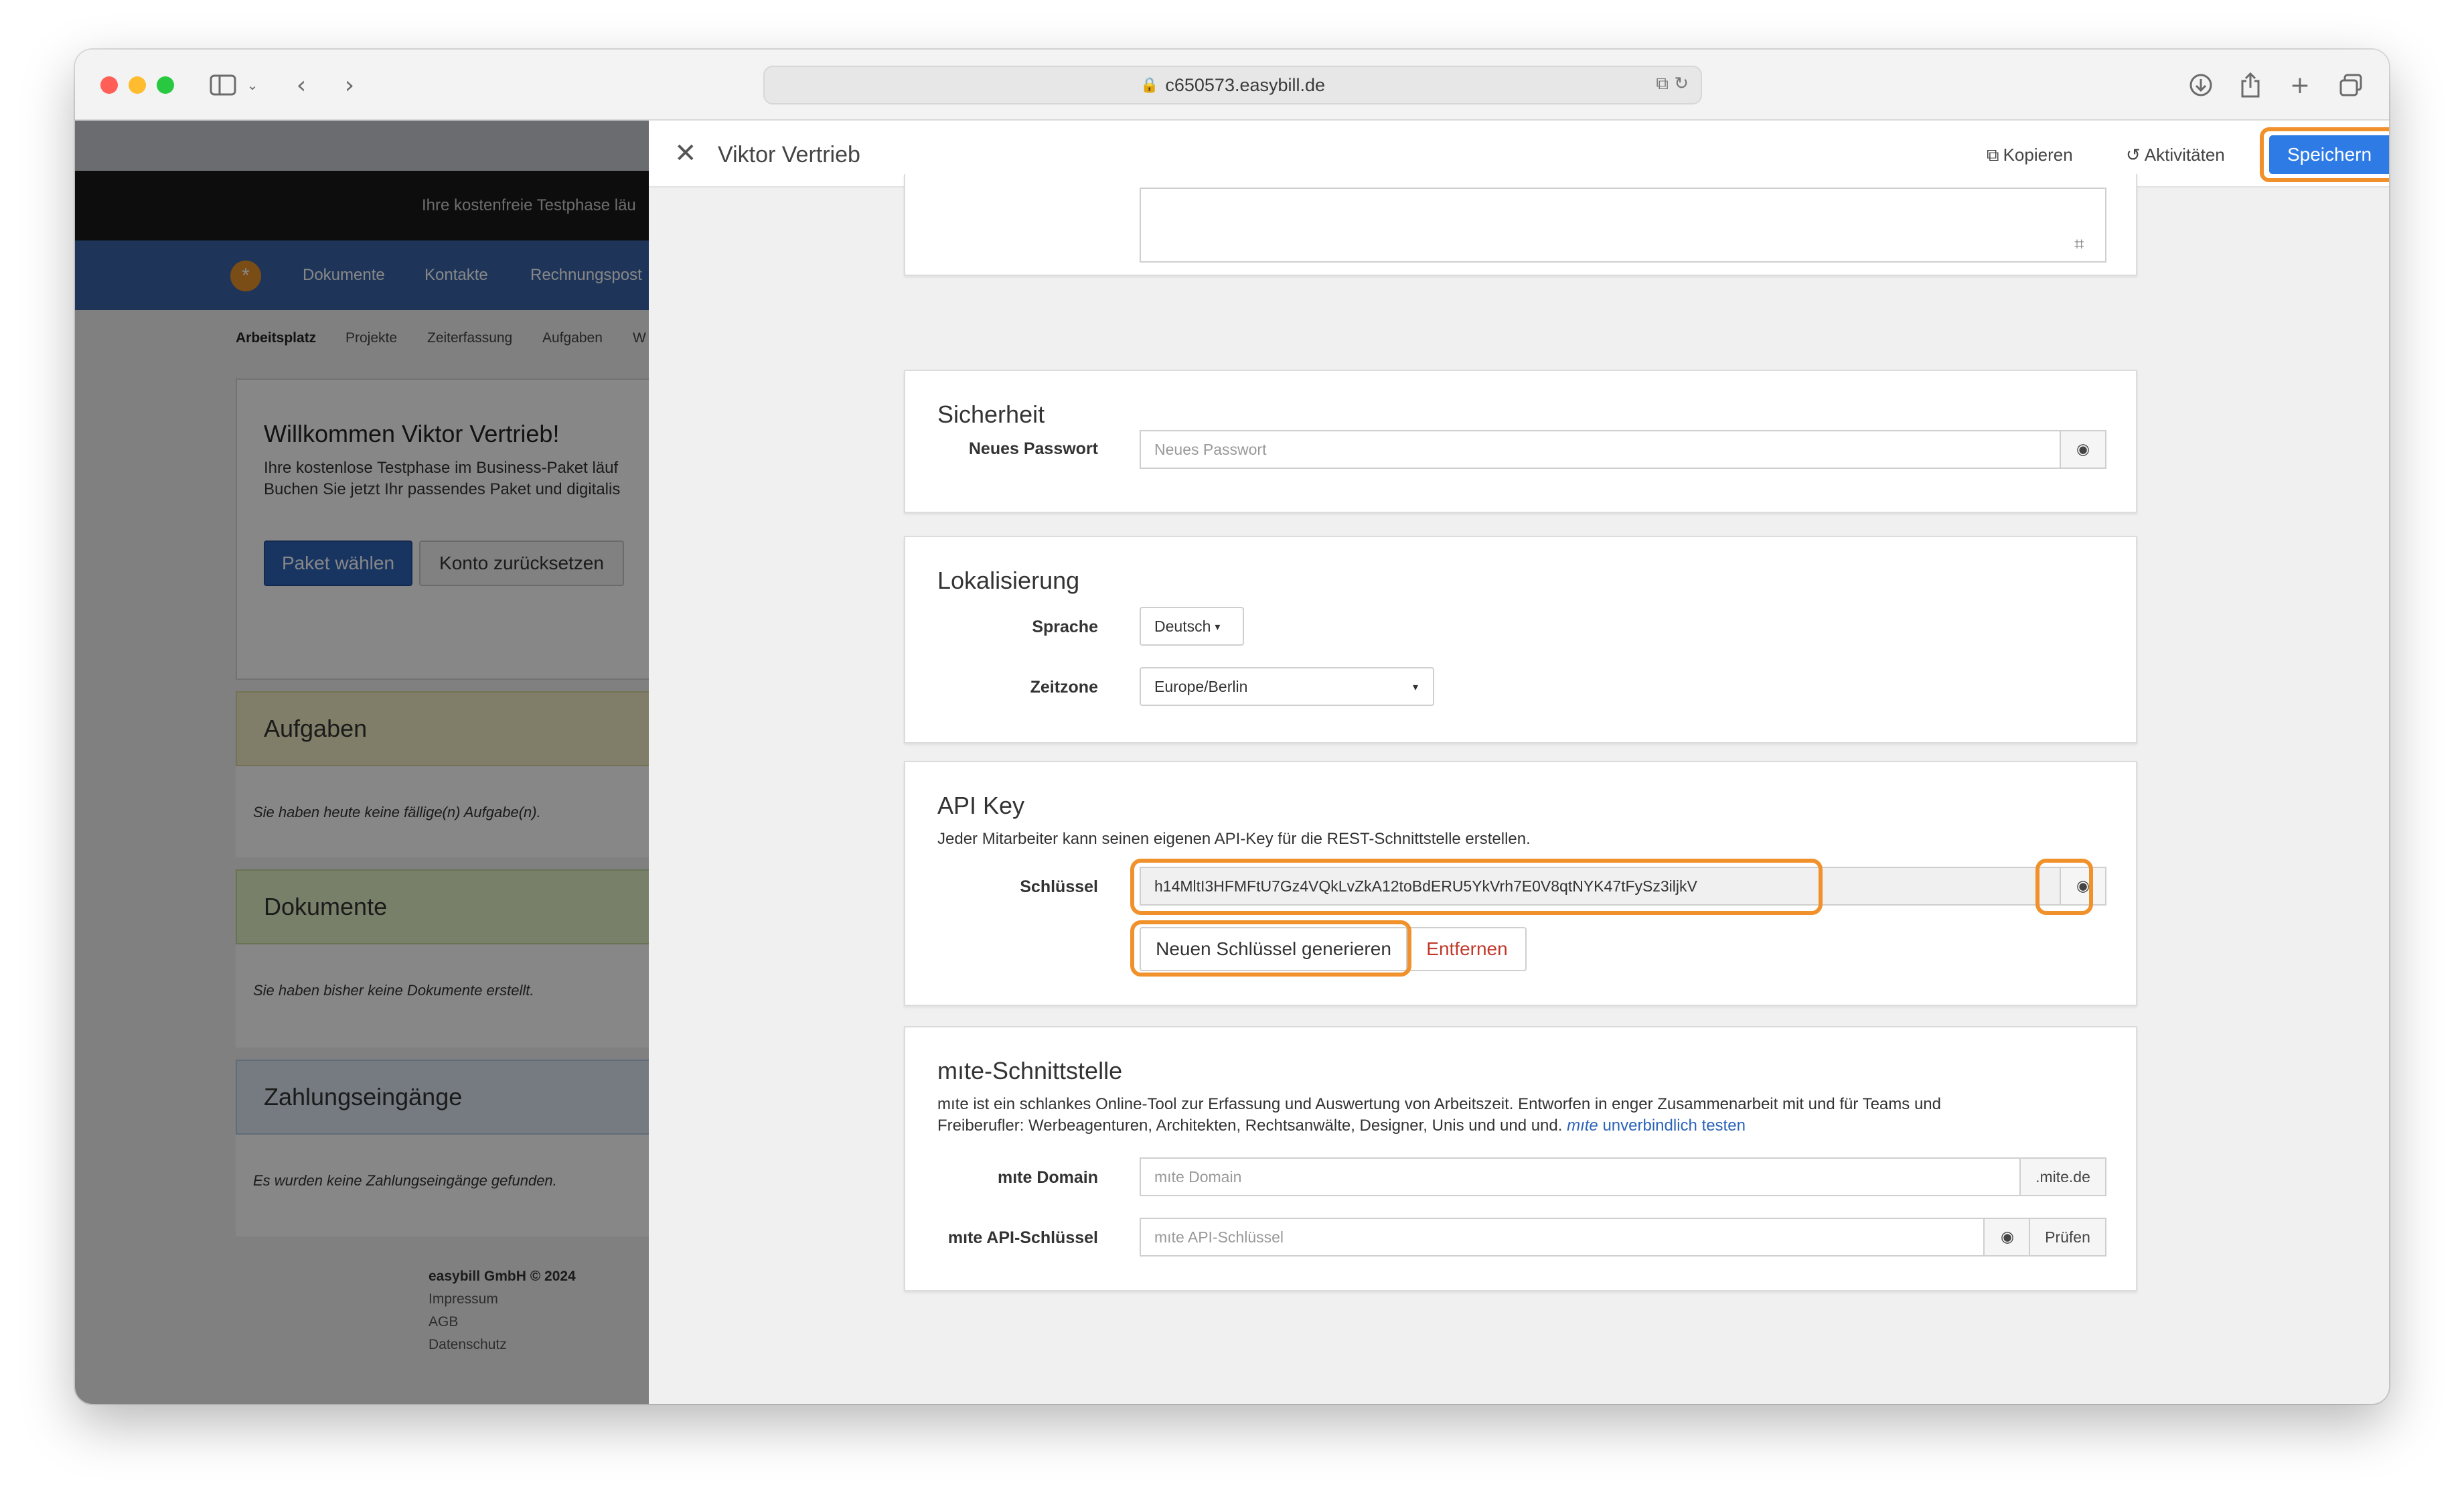 This screenshot has height=1503, width=2464. I want to click on copy-button: ⧉ Kopieren, so click(2030, 155).